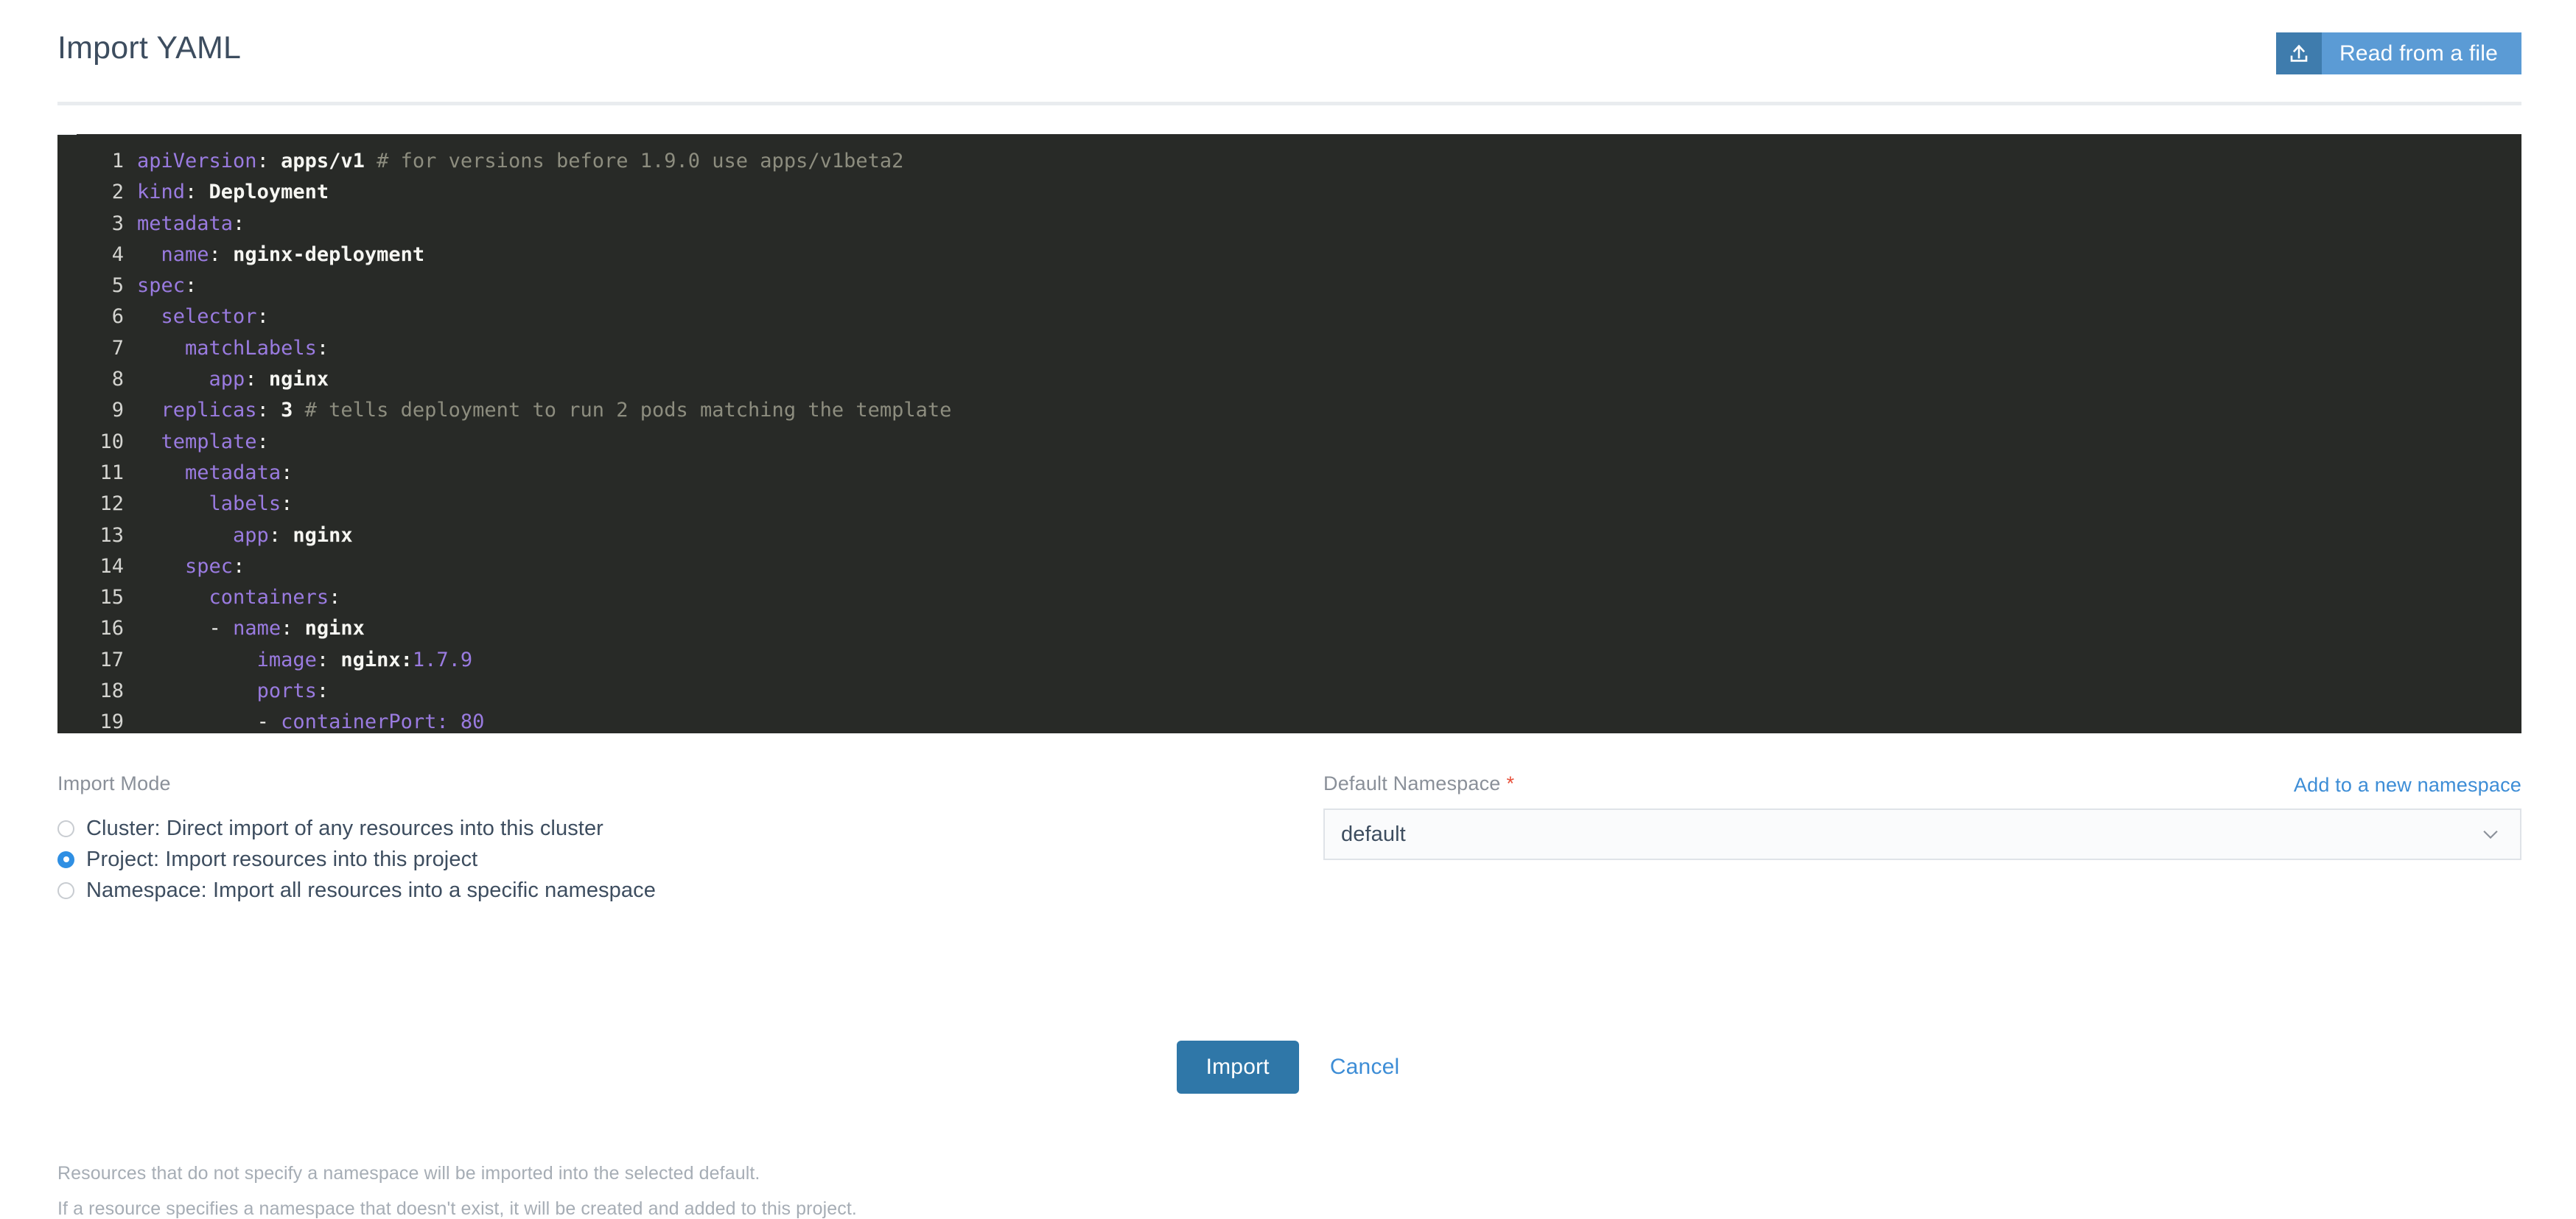  What do you see at coordinates (2490, 834) in the screenshot?
I see `chevron-down-icon` at bounding box center [2490, 834].